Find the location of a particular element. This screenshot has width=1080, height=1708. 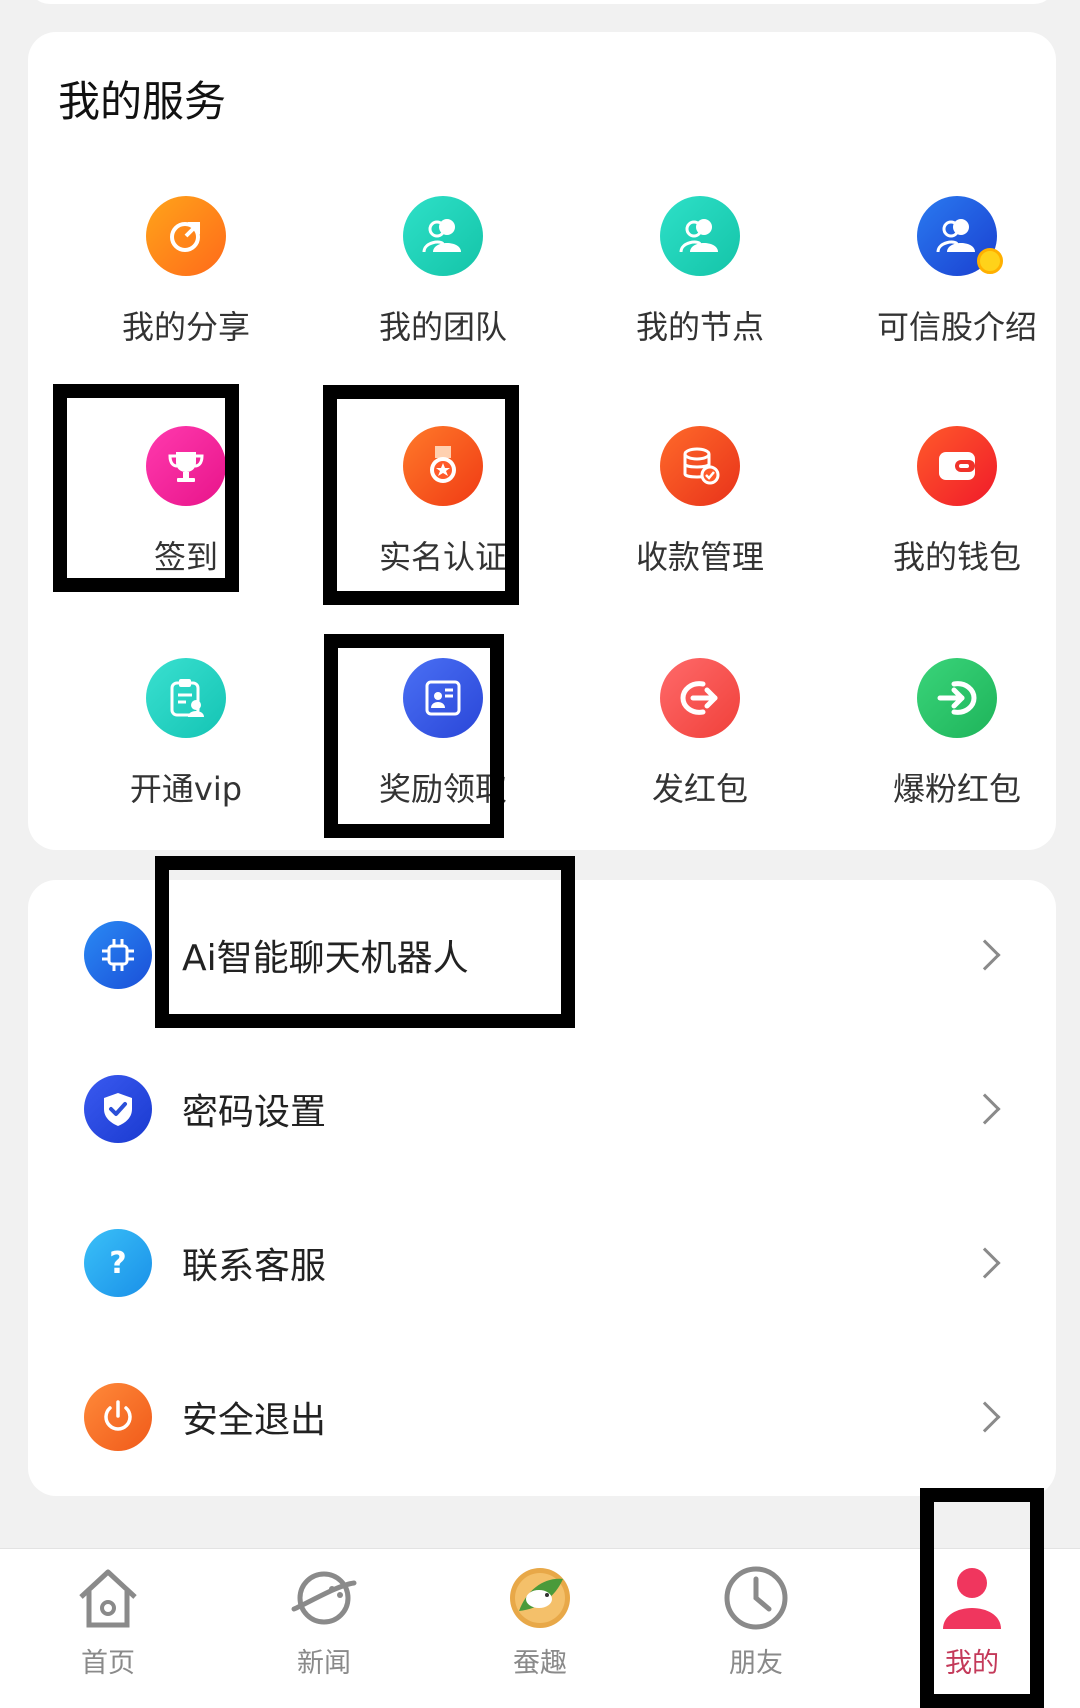

service-my-share: 我的分享 is located at coordinates (186, 296).